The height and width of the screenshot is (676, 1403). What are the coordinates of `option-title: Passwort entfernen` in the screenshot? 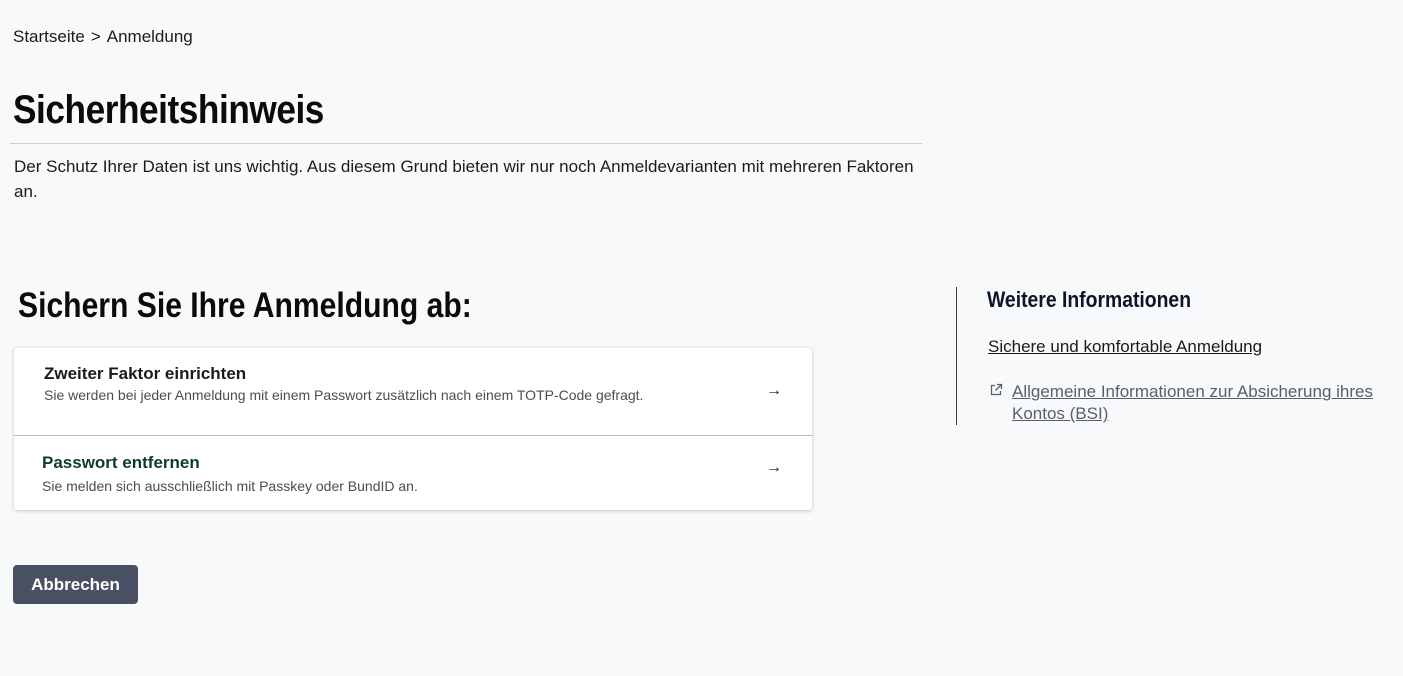 It's located at (121, 462).